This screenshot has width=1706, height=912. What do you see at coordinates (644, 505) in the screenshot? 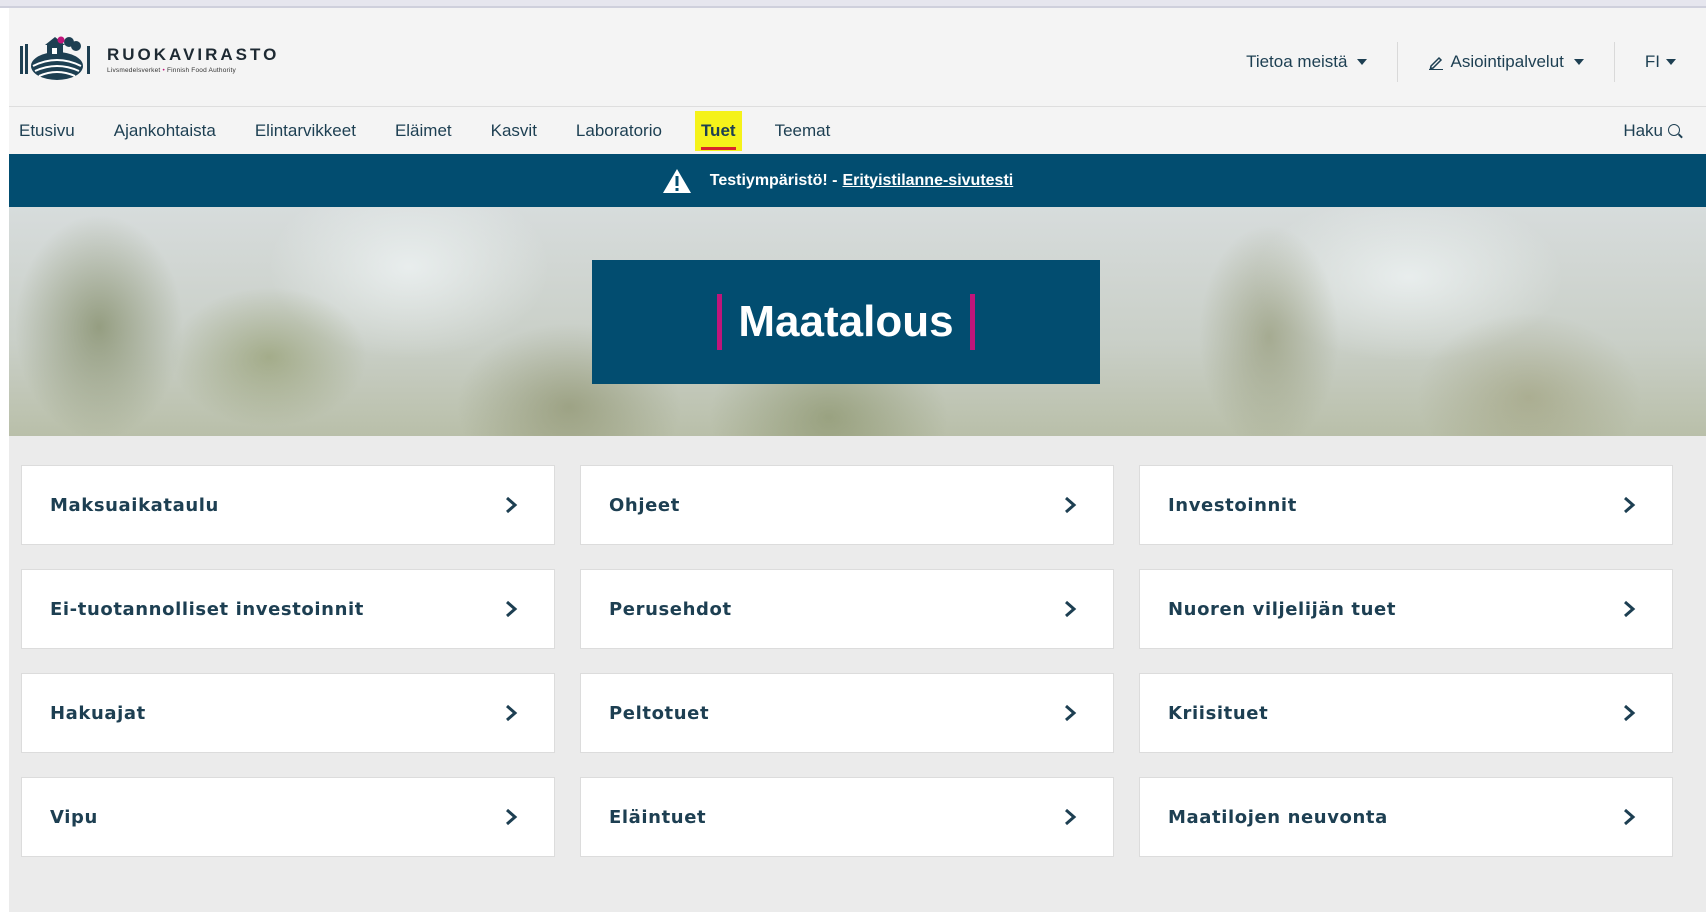
I see `card-label: Ohjeet` at bounding box center [644, 505].